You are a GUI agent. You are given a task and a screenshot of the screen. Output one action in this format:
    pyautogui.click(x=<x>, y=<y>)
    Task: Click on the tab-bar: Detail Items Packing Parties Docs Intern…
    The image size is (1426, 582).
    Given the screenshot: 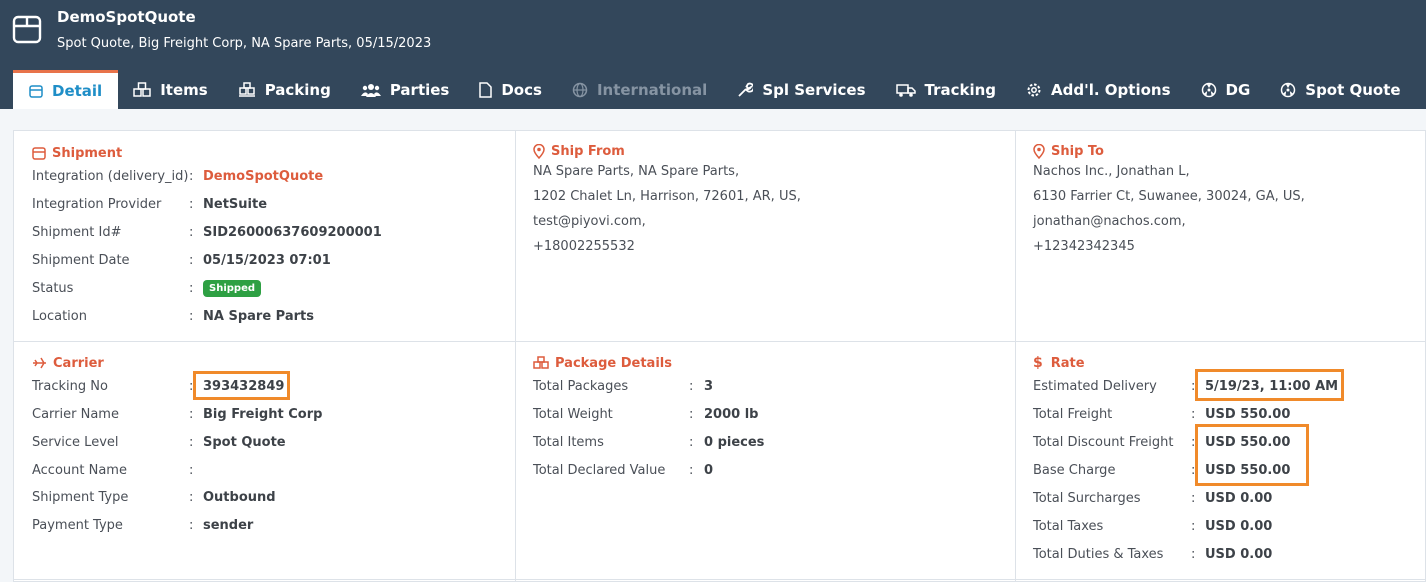 What is the action you would take?
    pyautogui.click(x=714, y=89)
    